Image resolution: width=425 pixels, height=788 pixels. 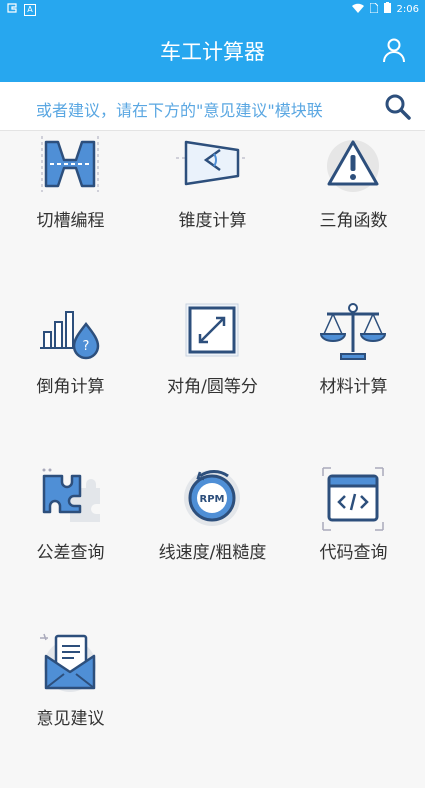 I want to click on status-bar: A 2:06, so click(x=212, y=9).